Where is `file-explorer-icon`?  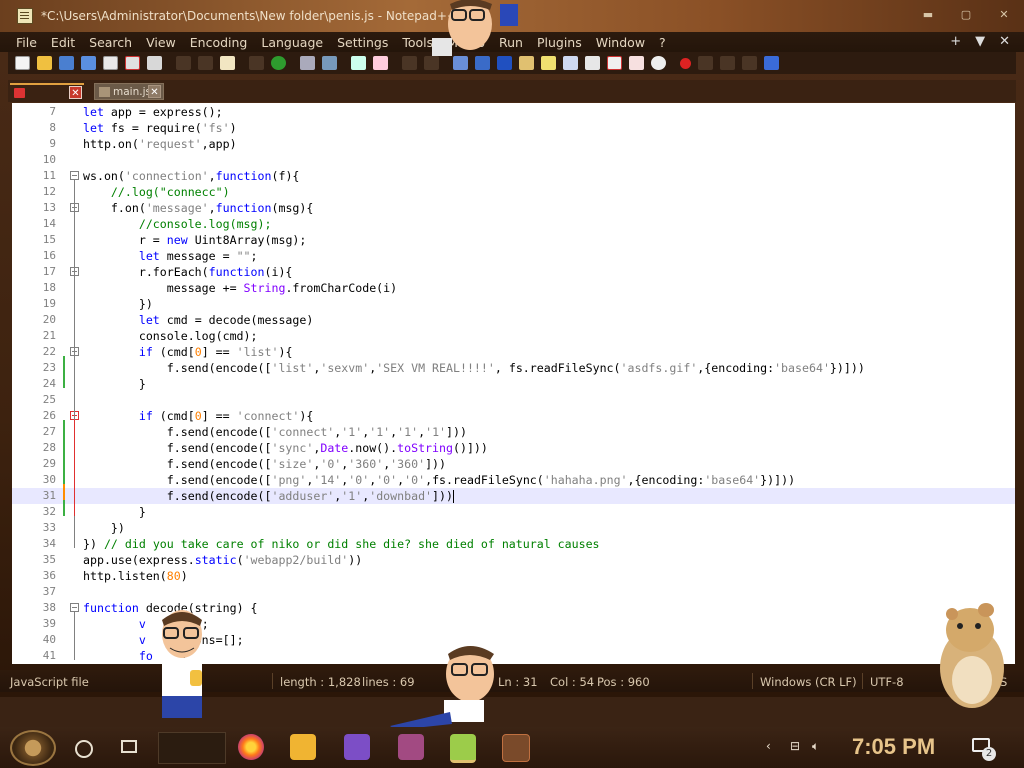 file-explorer-icon is located at coordinates (303, 747).